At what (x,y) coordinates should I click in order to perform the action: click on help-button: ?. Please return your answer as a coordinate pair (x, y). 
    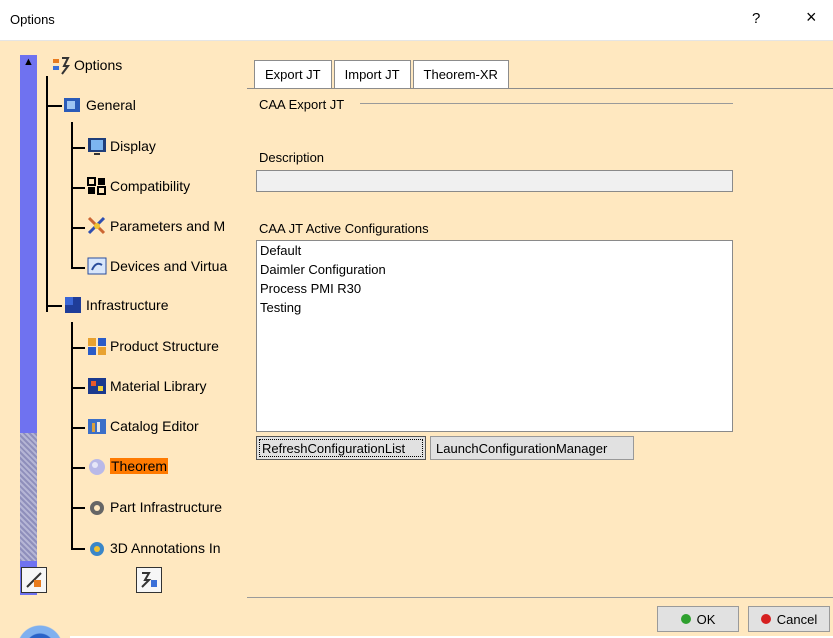
    Looking at the image, I should click on (756, 18).